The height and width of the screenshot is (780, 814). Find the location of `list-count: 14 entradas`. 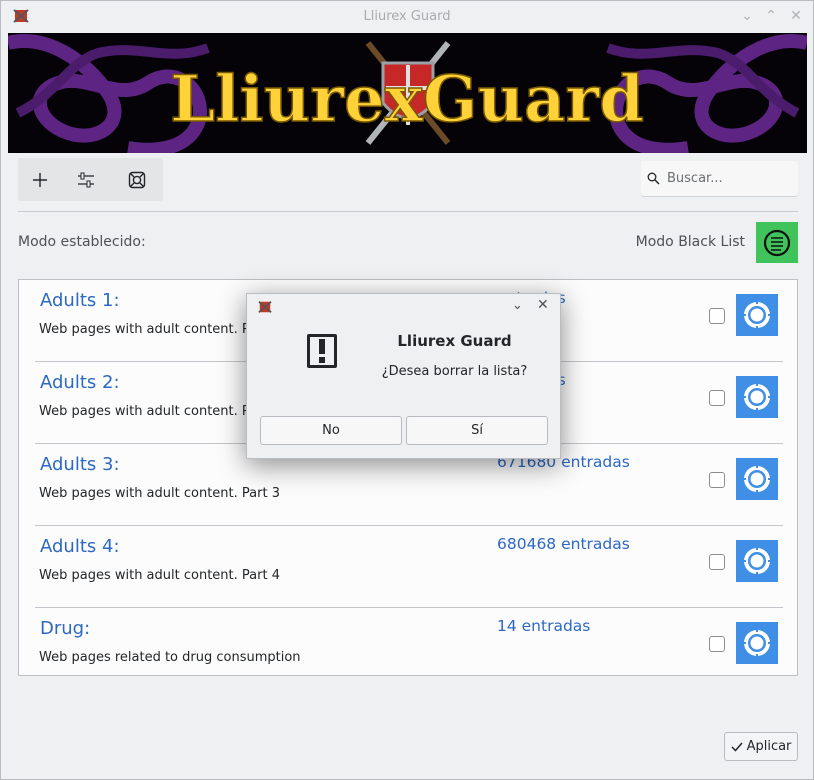

list-count: 14 entradas is located at coordinates (544, 626).